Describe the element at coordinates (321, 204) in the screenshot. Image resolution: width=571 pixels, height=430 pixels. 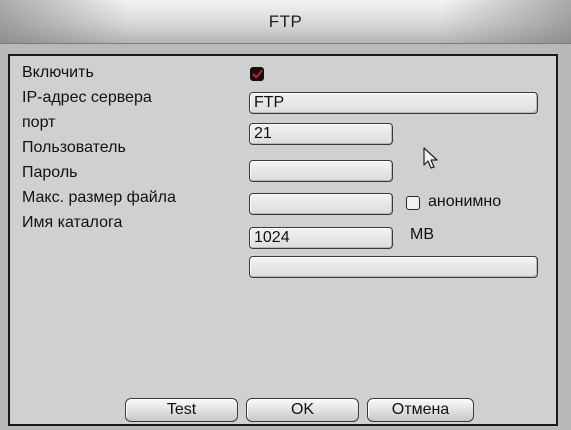
I see `password-input` at that location.